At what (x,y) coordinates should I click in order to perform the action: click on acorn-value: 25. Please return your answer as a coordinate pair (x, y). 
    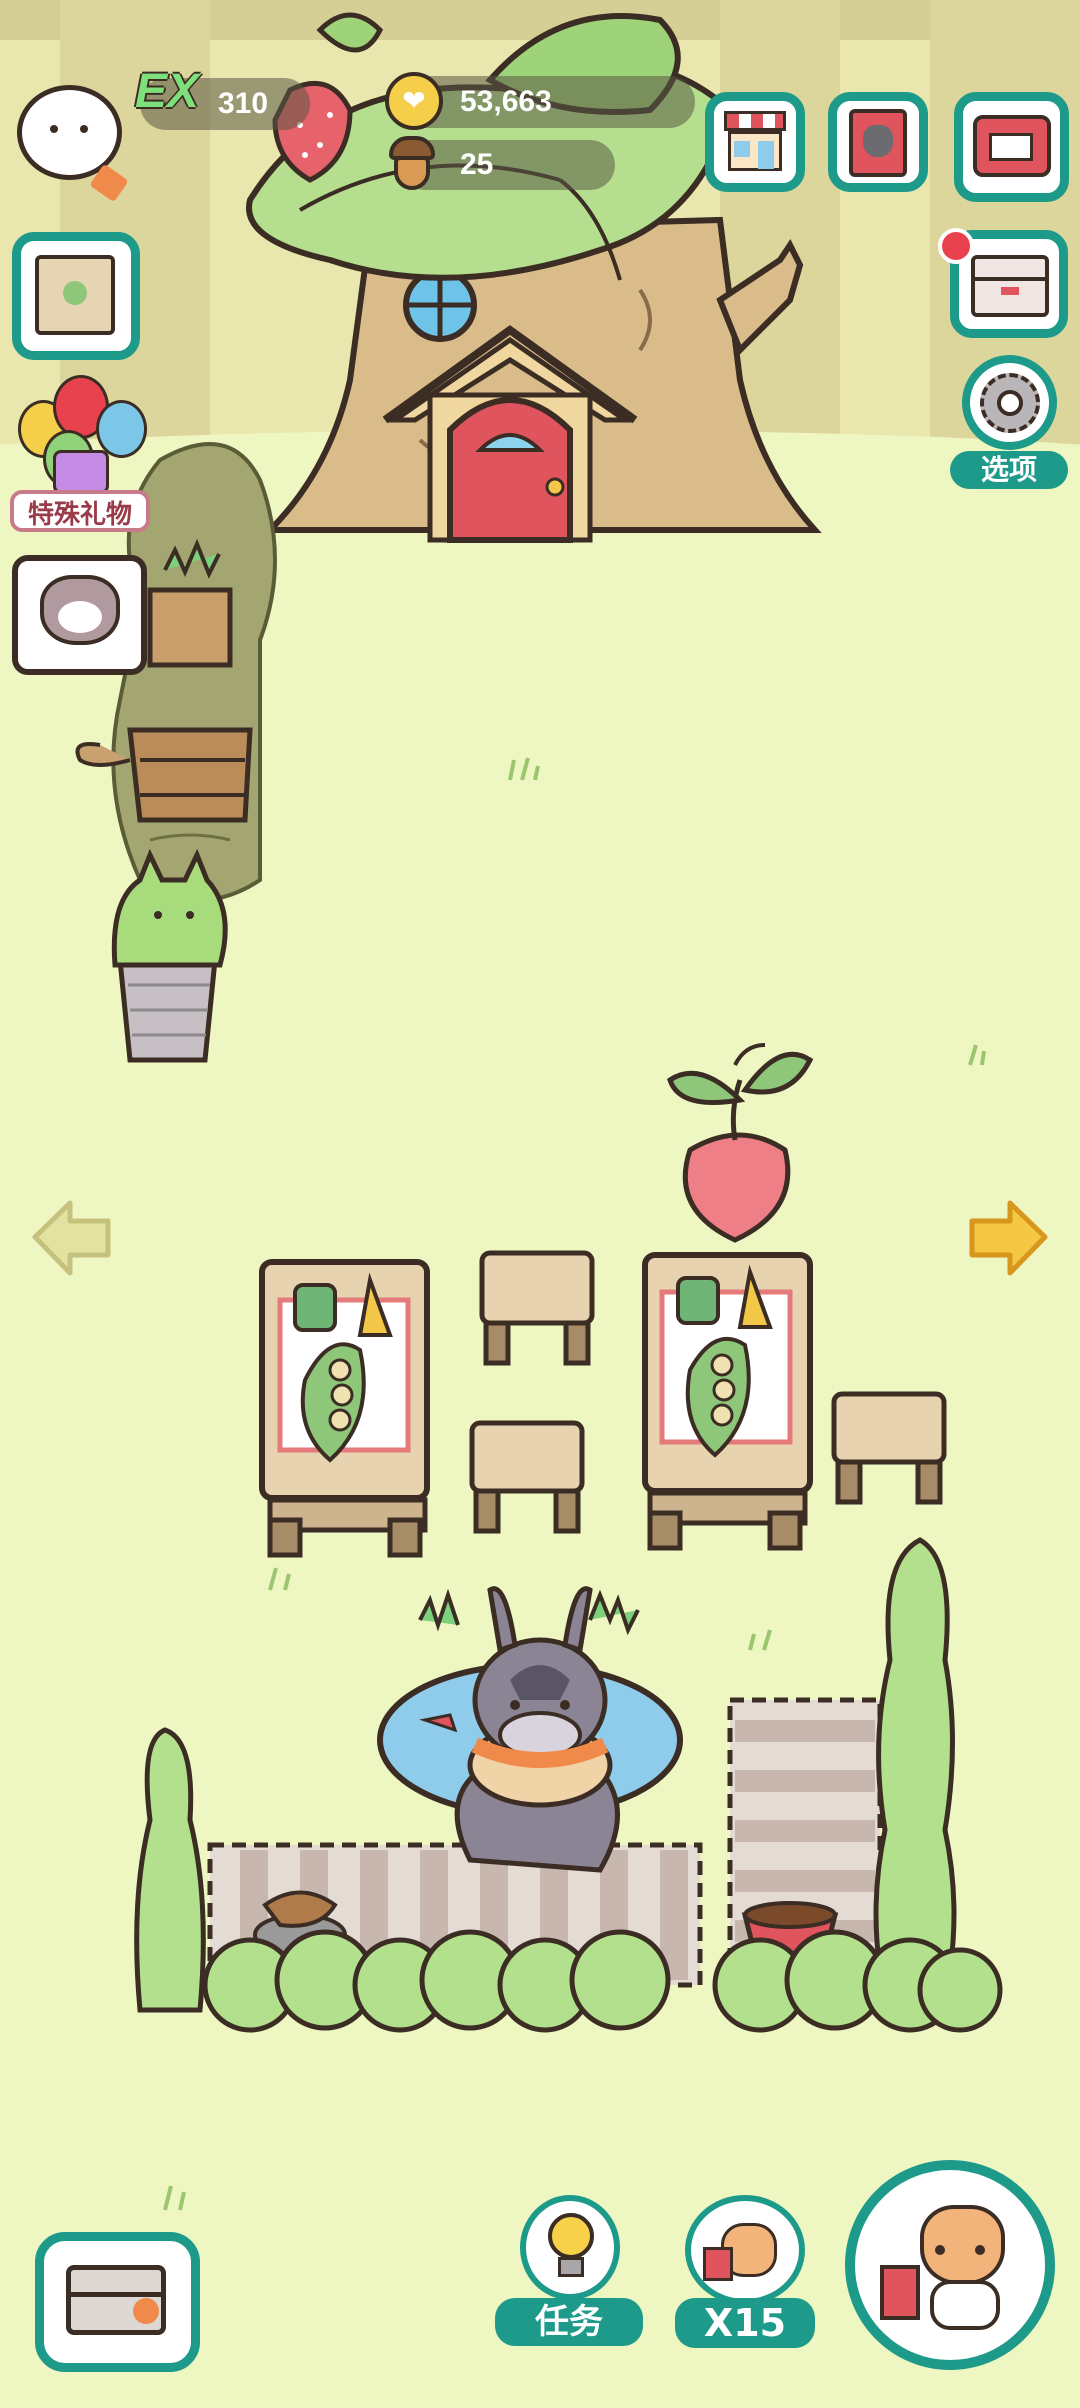
    Looking at the image, I should click on (477, 164).